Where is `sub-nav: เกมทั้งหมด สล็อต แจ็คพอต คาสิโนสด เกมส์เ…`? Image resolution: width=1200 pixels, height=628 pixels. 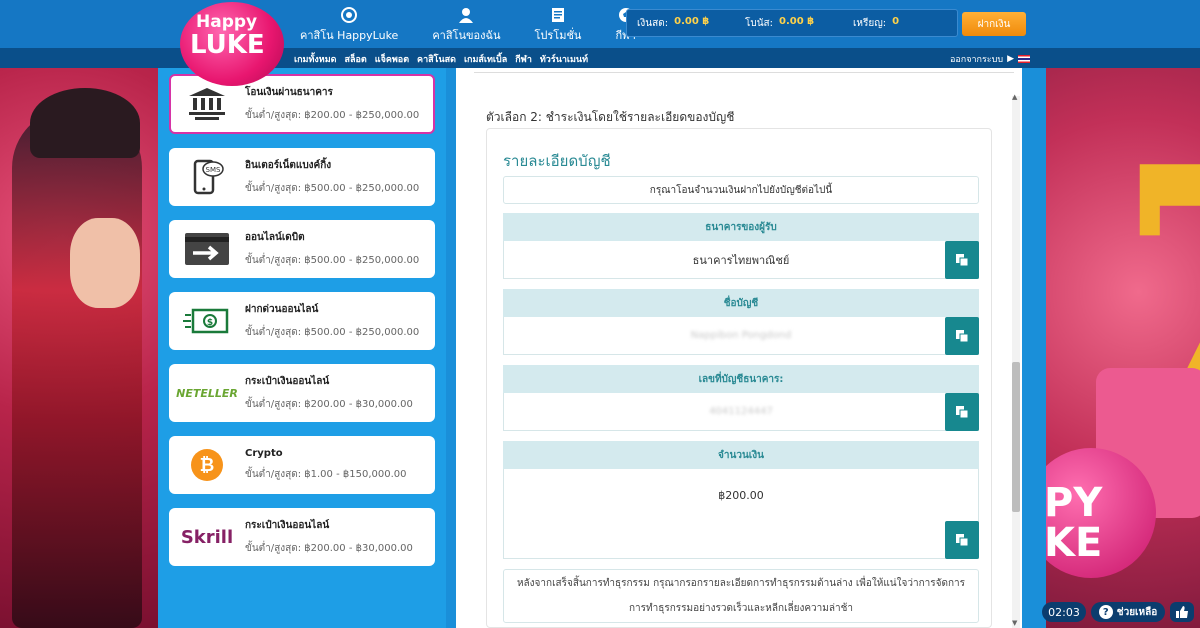
sub-nav: เกมทั้งหมด สล็อต แจ็คพอต คาสิโนสด เกมส์เ… is located at coordinates (441, 59).